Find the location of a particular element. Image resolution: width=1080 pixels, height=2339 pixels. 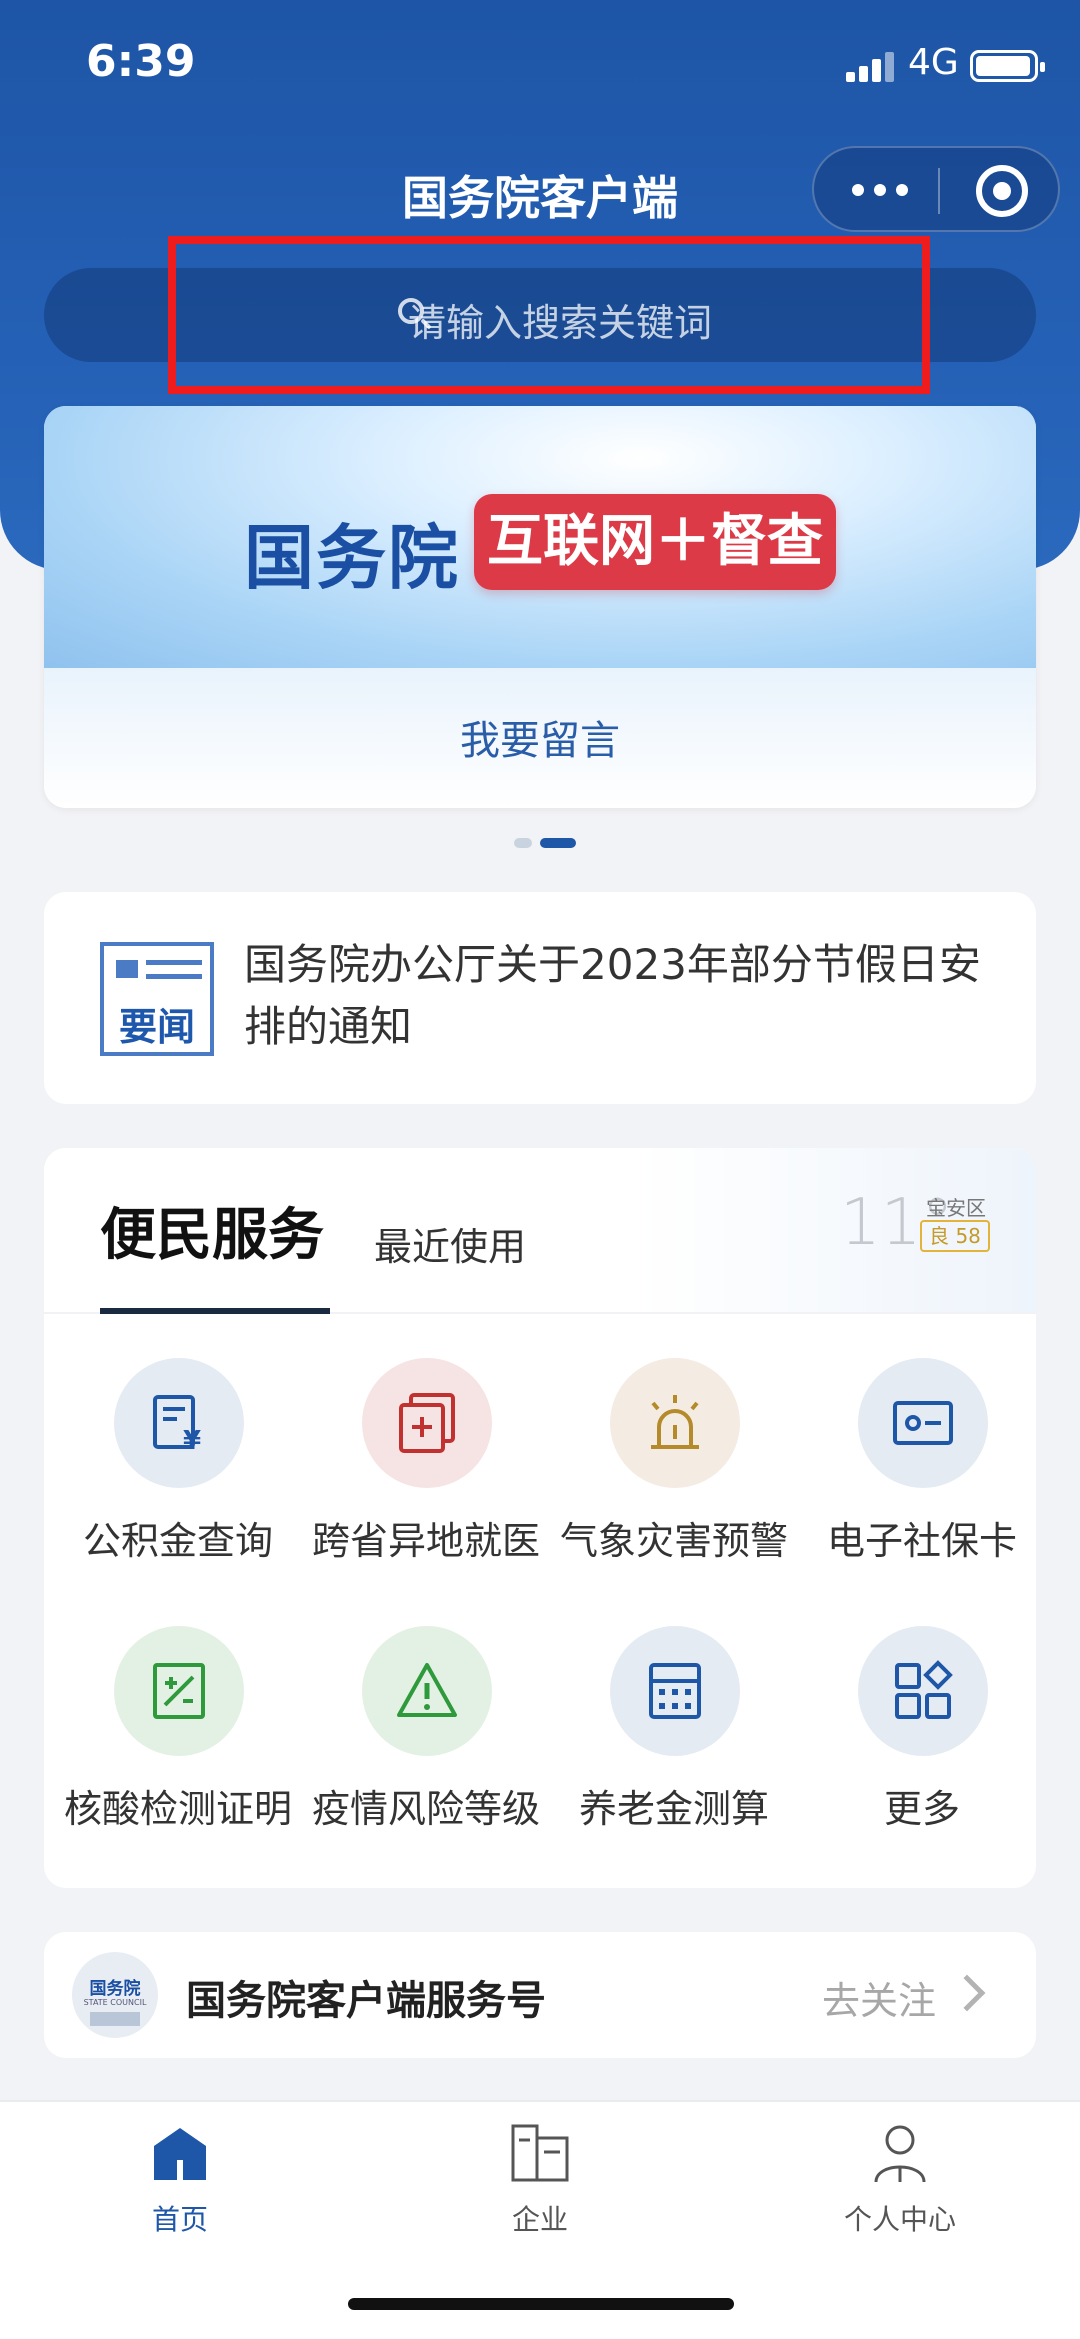

housing-fund-icon: ¥ is located at coordinates (177, 1425).